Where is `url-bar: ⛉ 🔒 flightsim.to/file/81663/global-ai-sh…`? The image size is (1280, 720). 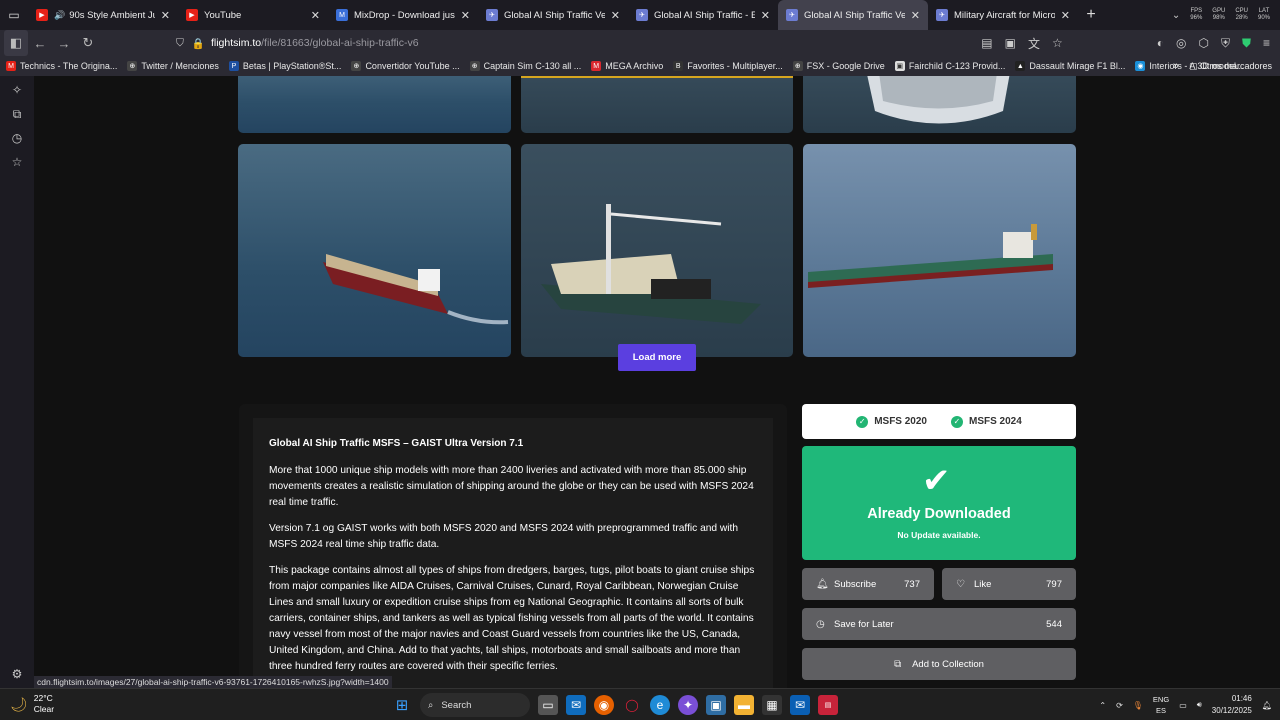 url-bar: ⛉ 🔒 flightsim.to/file/81663/global-ai-sh… is located at coordinates (616, 43).